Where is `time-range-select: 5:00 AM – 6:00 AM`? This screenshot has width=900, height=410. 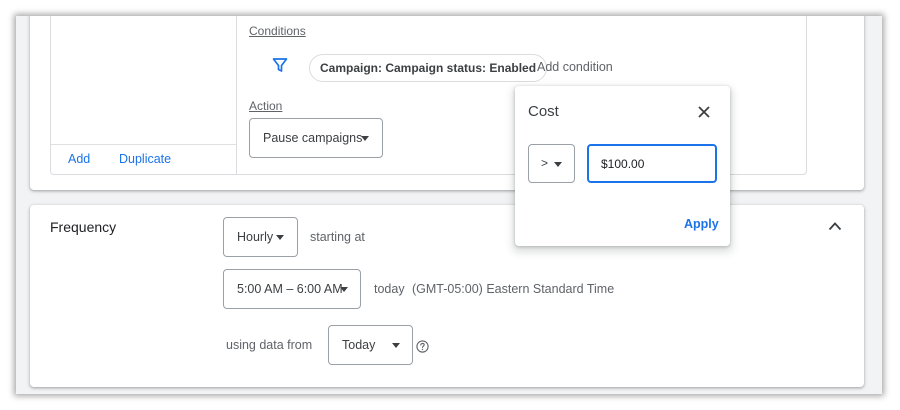
time-range-select: 5:00 AM – 6:00 AM is located at coordinates (292, 289).